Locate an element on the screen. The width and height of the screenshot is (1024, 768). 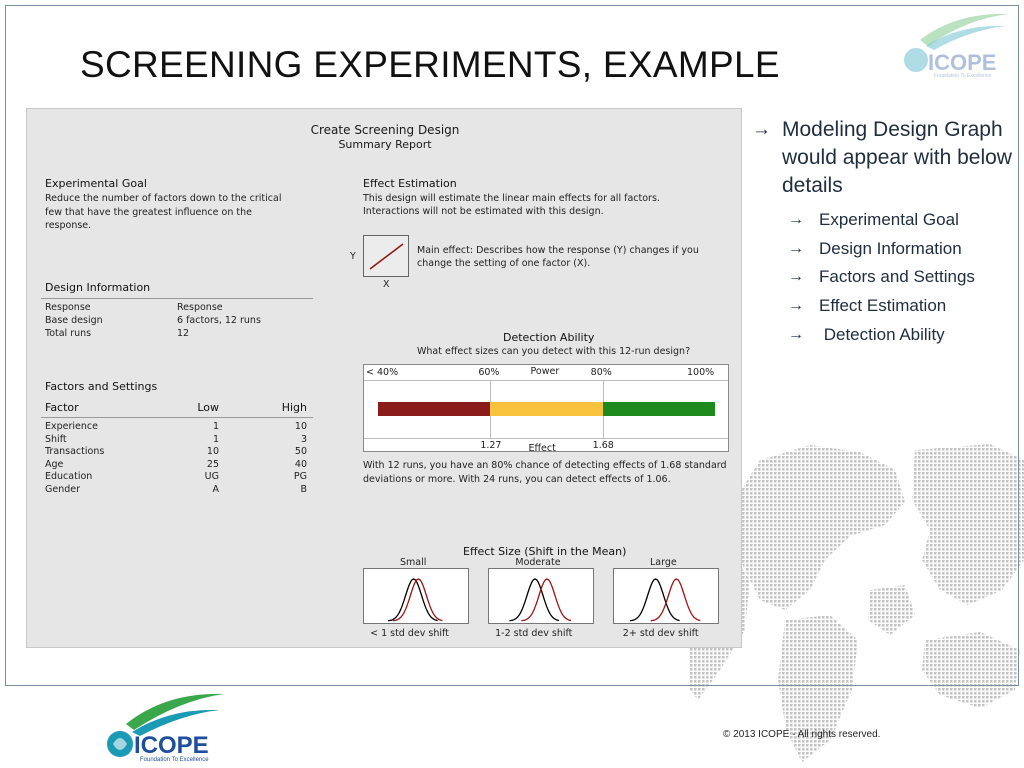
main-effect-x-label: X is located at coordinates (386, 284).